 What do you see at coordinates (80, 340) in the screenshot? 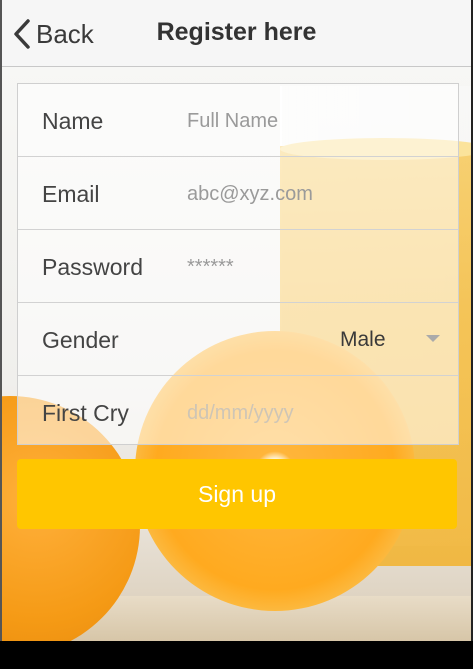
I see `gender-label: Gender` at bounding box center [80, 340].